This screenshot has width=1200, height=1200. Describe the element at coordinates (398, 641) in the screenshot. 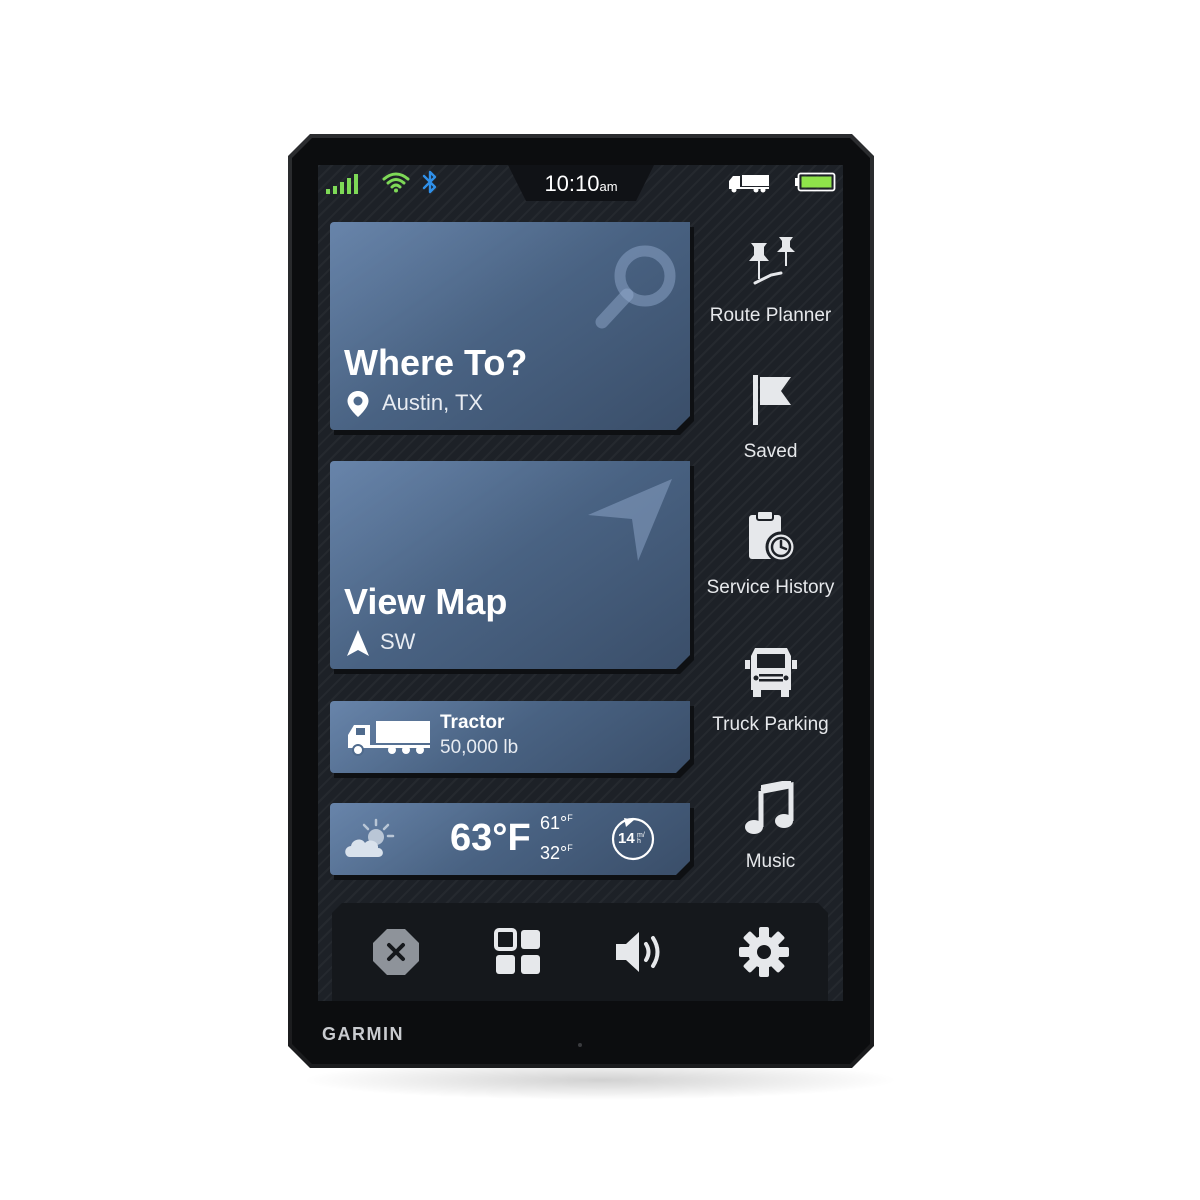

I see `view-map-heading: SW` at that location.